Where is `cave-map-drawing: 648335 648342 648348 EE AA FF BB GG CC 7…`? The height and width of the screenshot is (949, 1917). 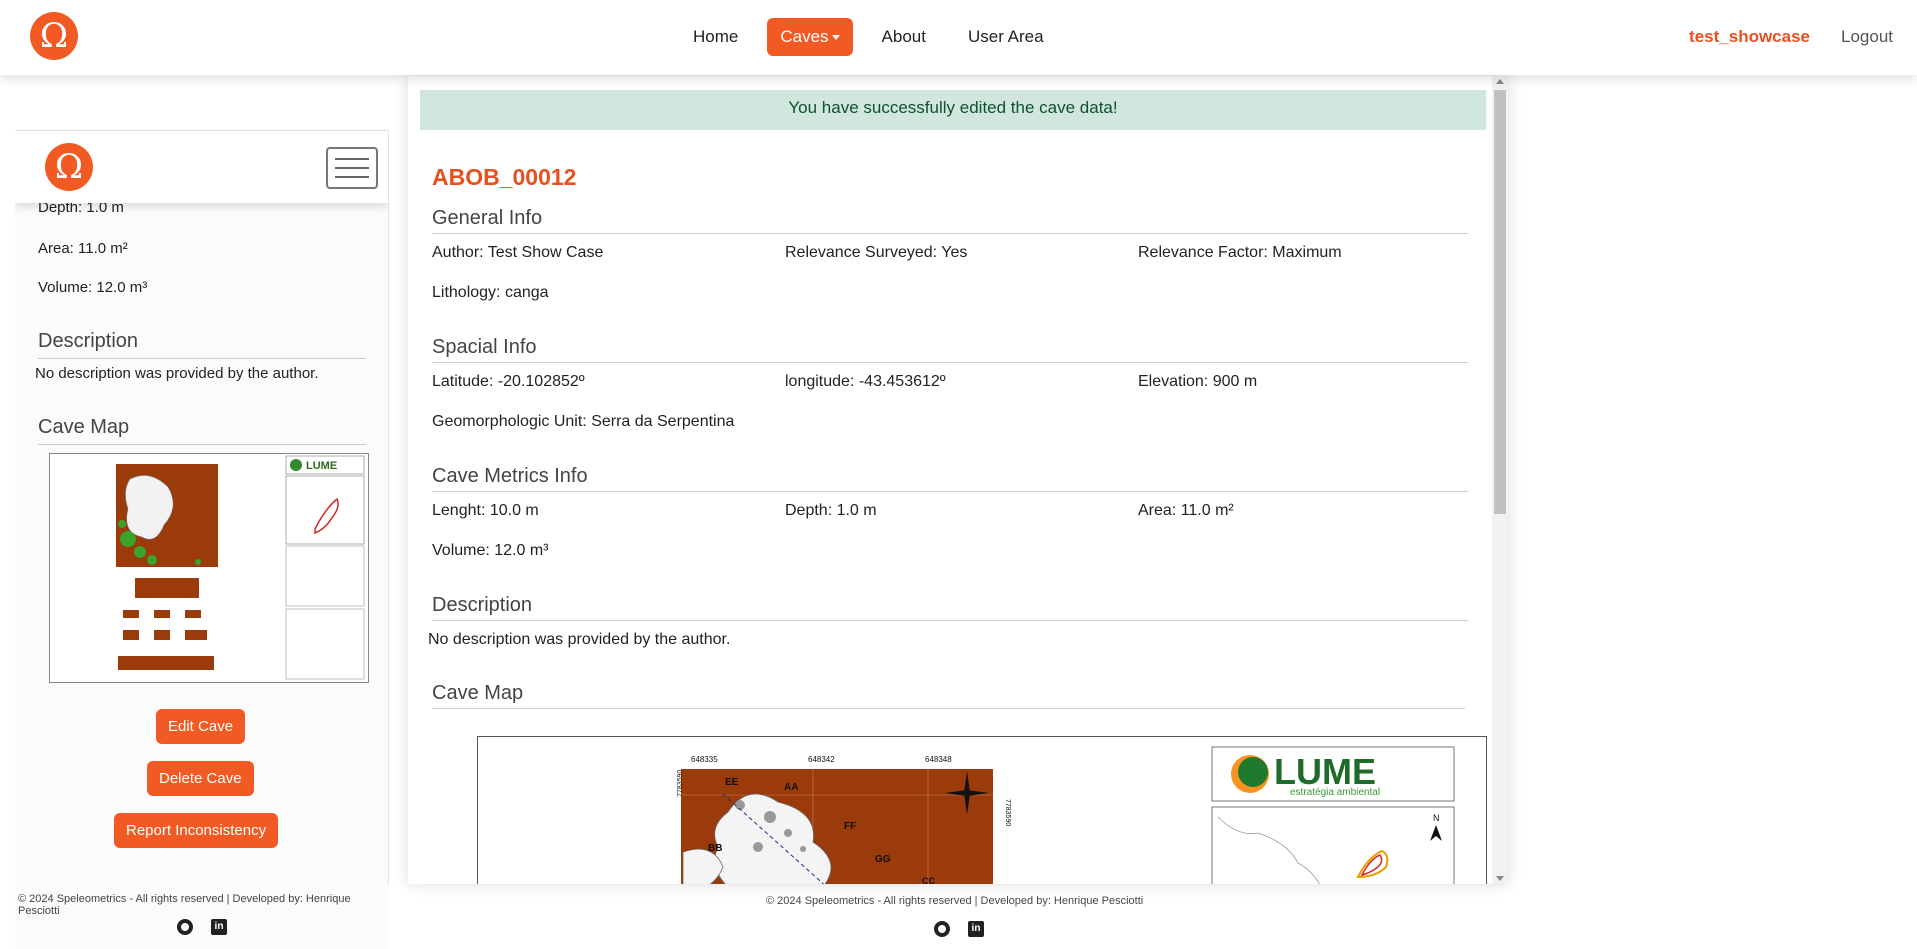
cave-map-drawing: 648335 648342 648348 EE AA FF BB GG CC 7… is located at coordinates (1066, 815).